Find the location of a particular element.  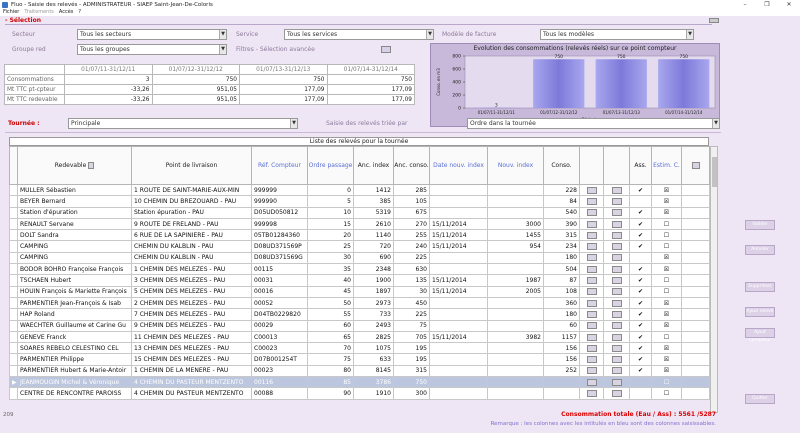

cell-conso: 156 is located at coordinates (561, 348).